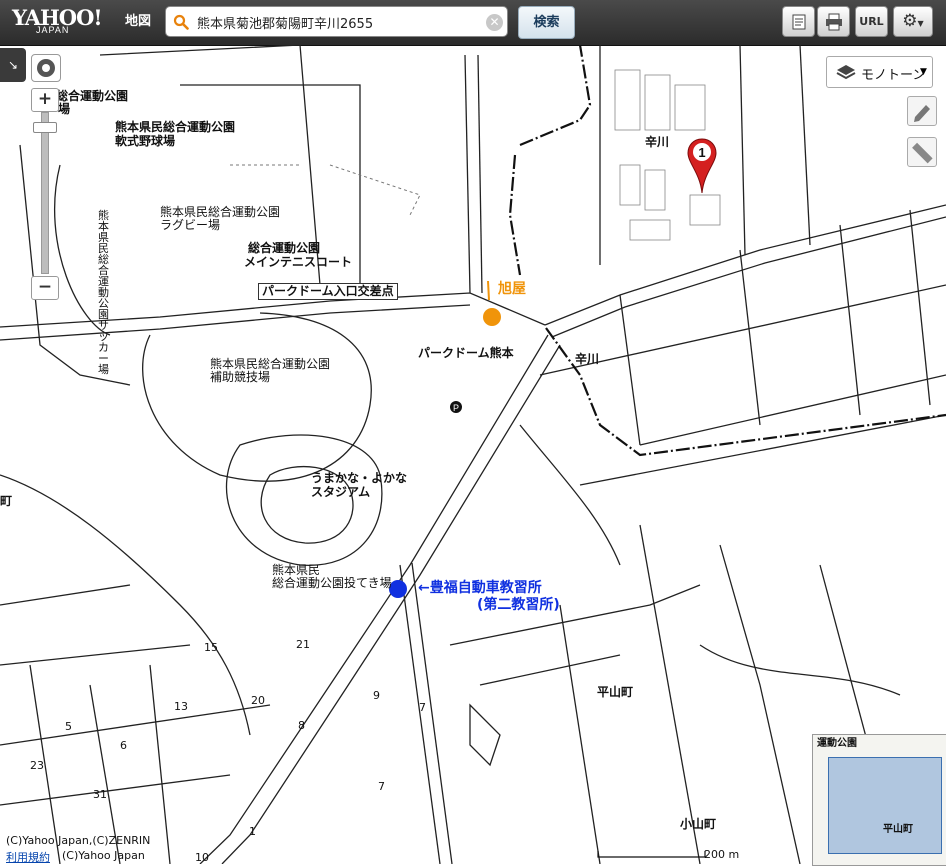 This screenshot has height=866, width=946. I want to click on parcel-number: 6, so click(123, 745).